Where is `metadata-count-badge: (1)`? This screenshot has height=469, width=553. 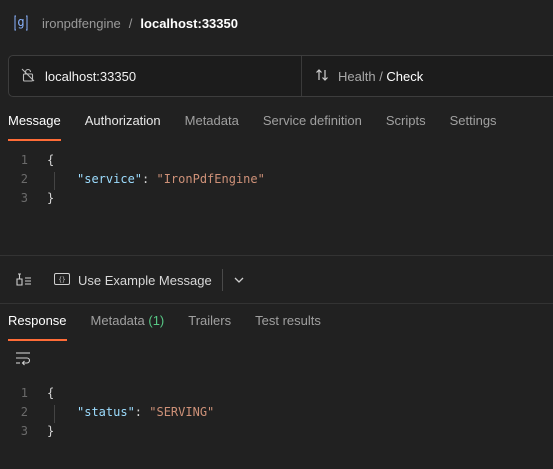
metadata-count-badge: (1) is located at coordinates (156, 320).